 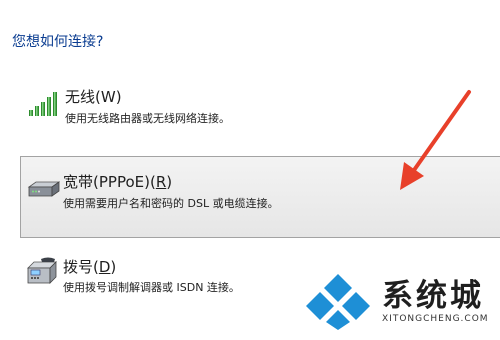 I want to click on option-dialup-description: 使用拨号调制解调器或 ISDN 连接。, so click(x=151, y=287).